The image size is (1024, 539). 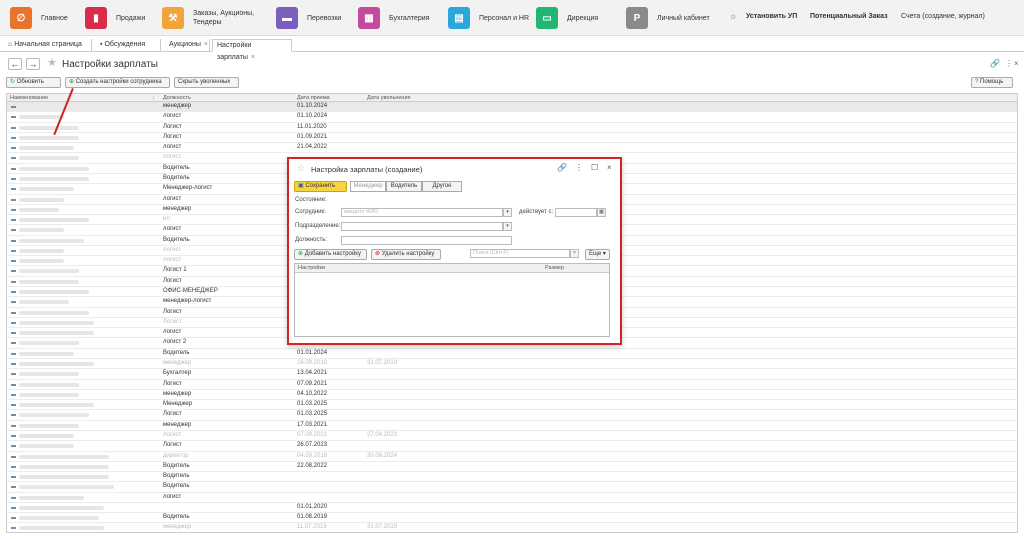 I want to click on tab-driver: Водитель, so click(x=404, y=186).